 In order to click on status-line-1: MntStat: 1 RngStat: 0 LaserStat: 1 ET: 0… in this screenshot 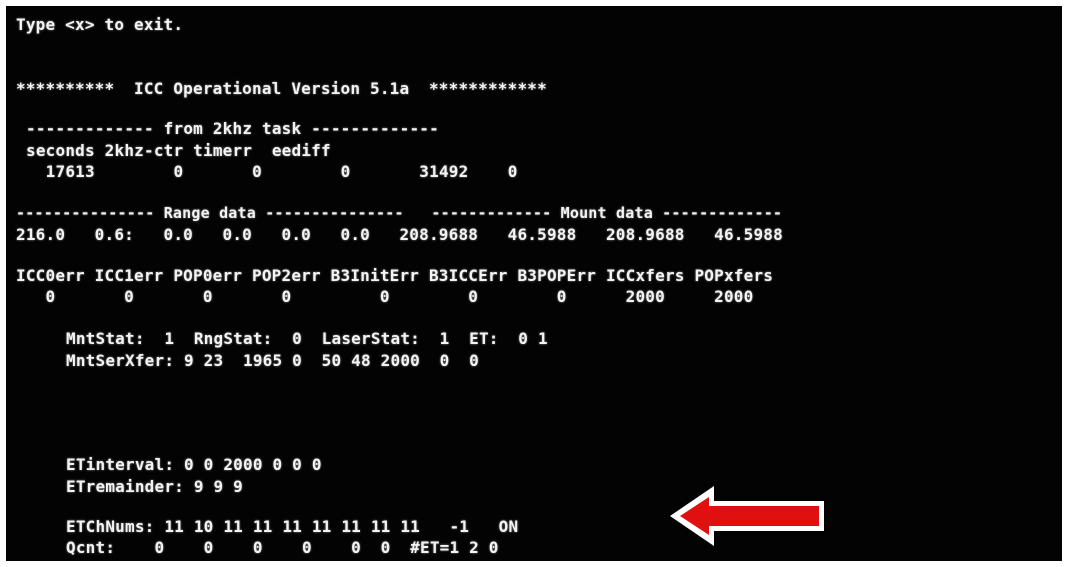, I will do `click(307, 338)`.